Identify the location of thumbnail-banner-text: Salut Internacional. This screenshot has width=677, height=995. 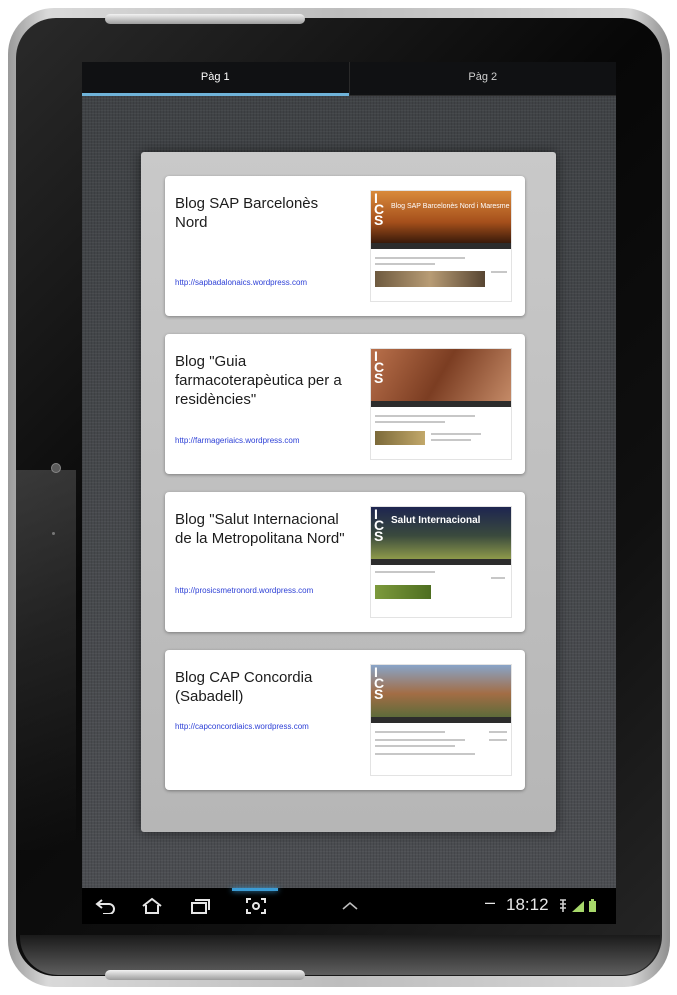
(436, 520).